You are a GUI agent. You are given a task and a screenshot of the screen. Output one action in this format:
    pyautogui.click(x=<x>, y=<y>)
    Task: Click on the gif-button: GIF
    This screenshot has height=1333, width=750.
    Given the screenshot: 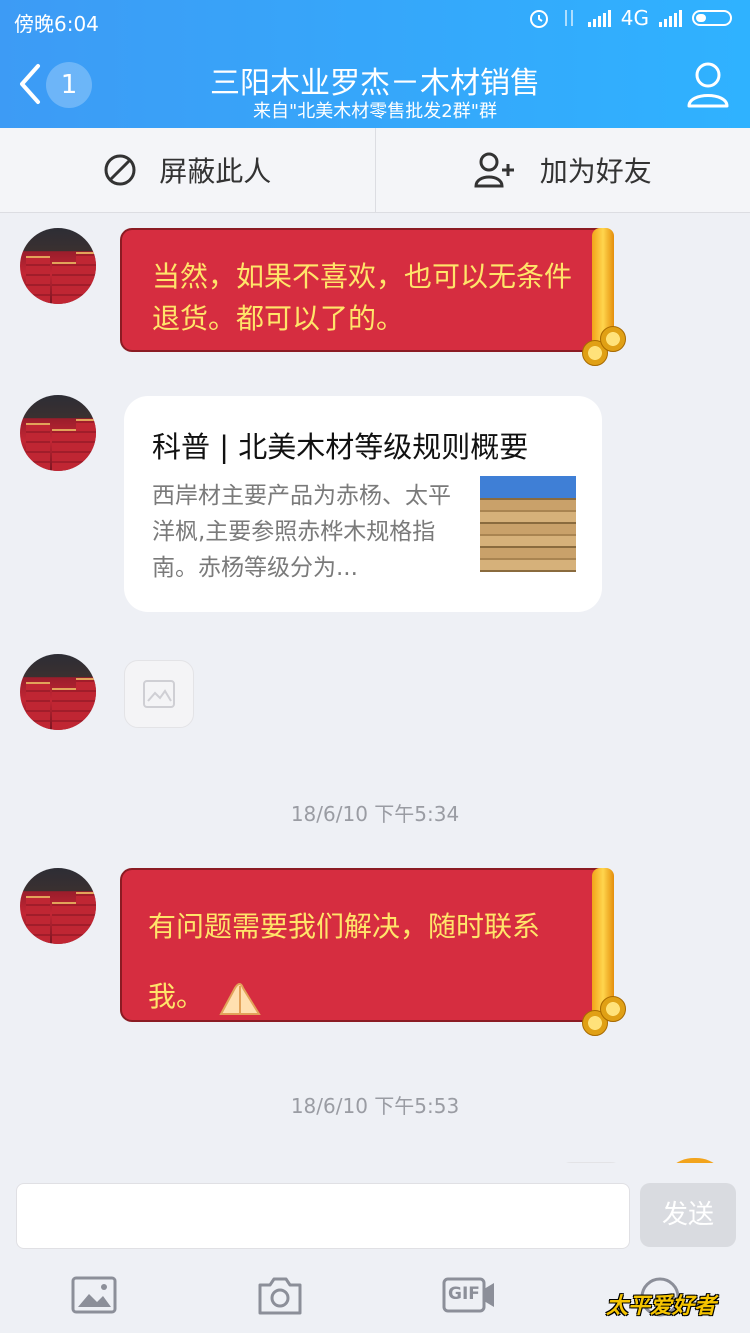 What is the action you would take?
    pyautogui.click(x=469, y=1295)
    